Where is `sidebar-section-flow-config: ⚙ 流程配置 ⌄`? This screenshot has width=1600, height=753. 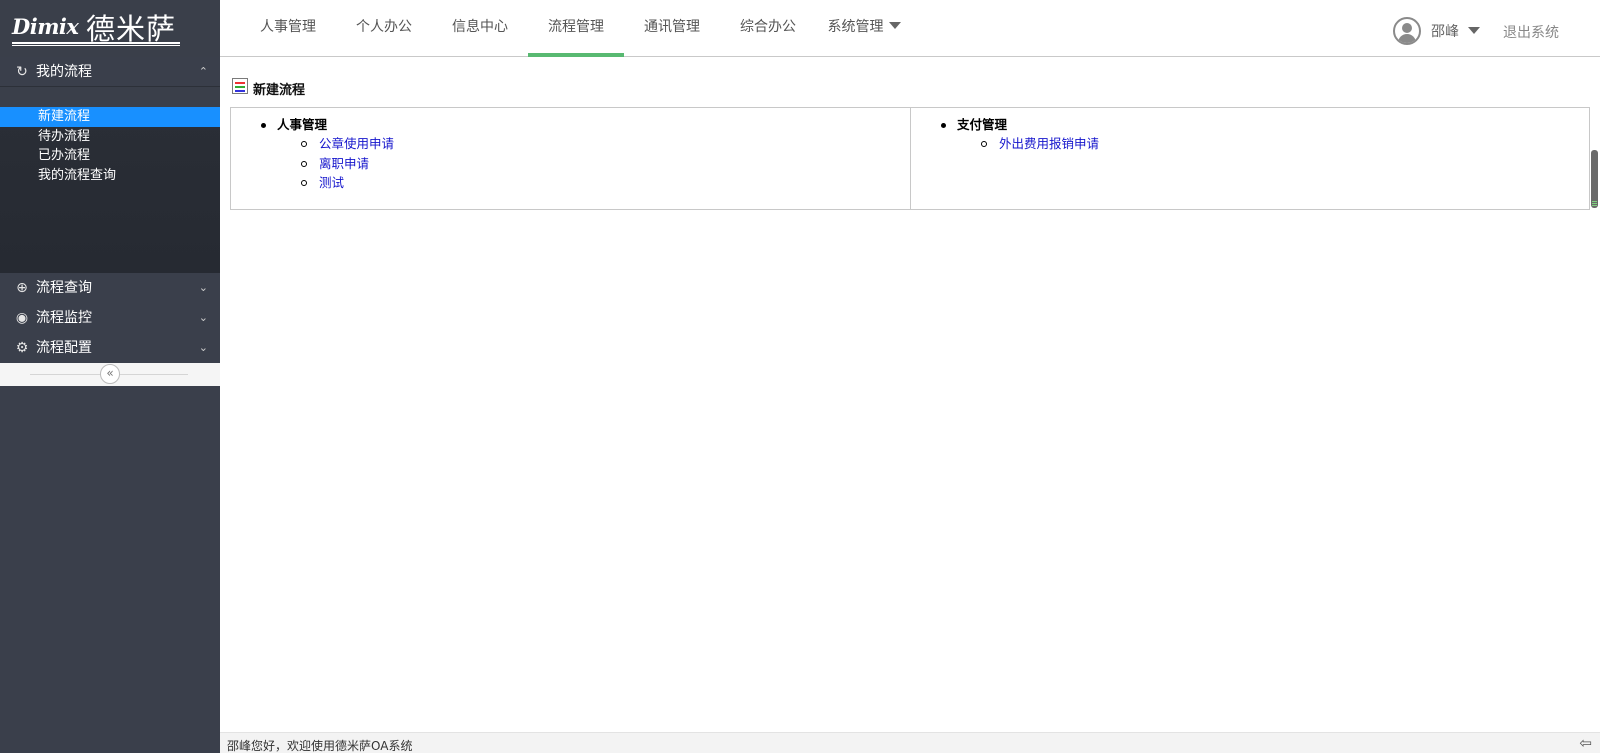
sidebar-section-flow-config: ⚙ 流程配置 ⌄ is located at coordinates (110, 348).